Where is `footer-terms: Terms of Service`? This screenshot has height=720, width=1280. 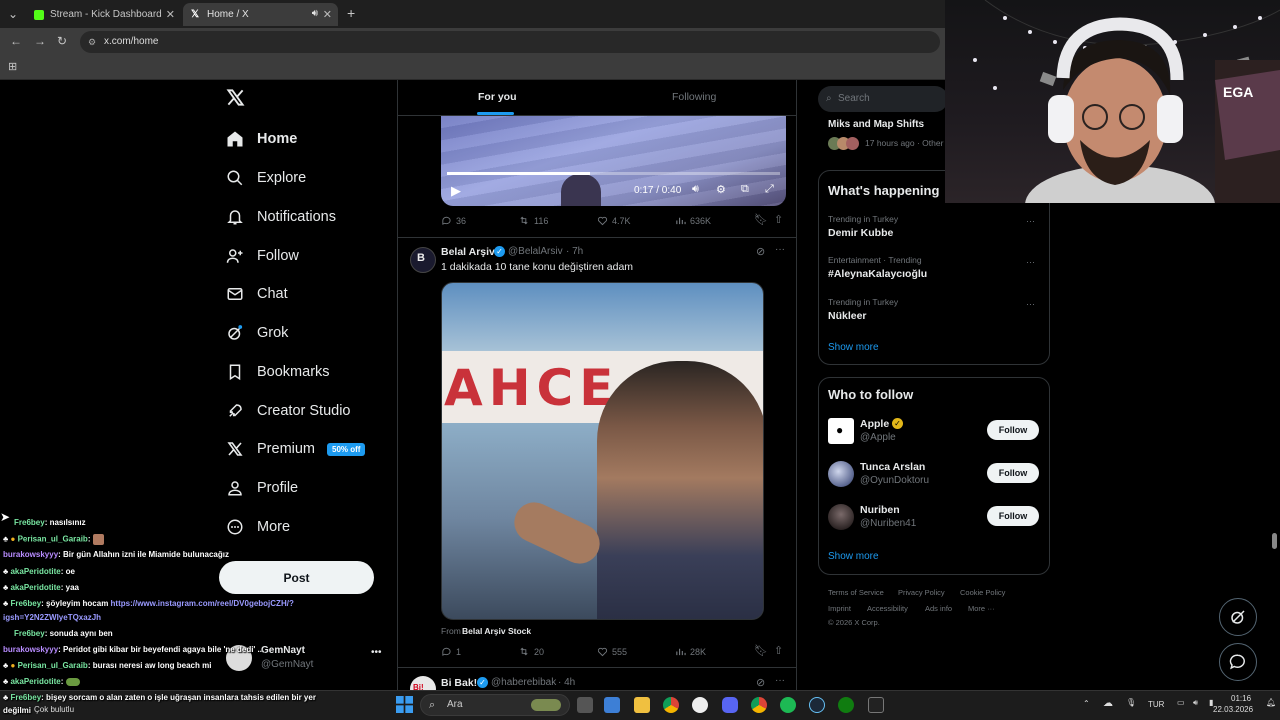 footer-terms: Terms of Service is located at coordinates (856, 592).